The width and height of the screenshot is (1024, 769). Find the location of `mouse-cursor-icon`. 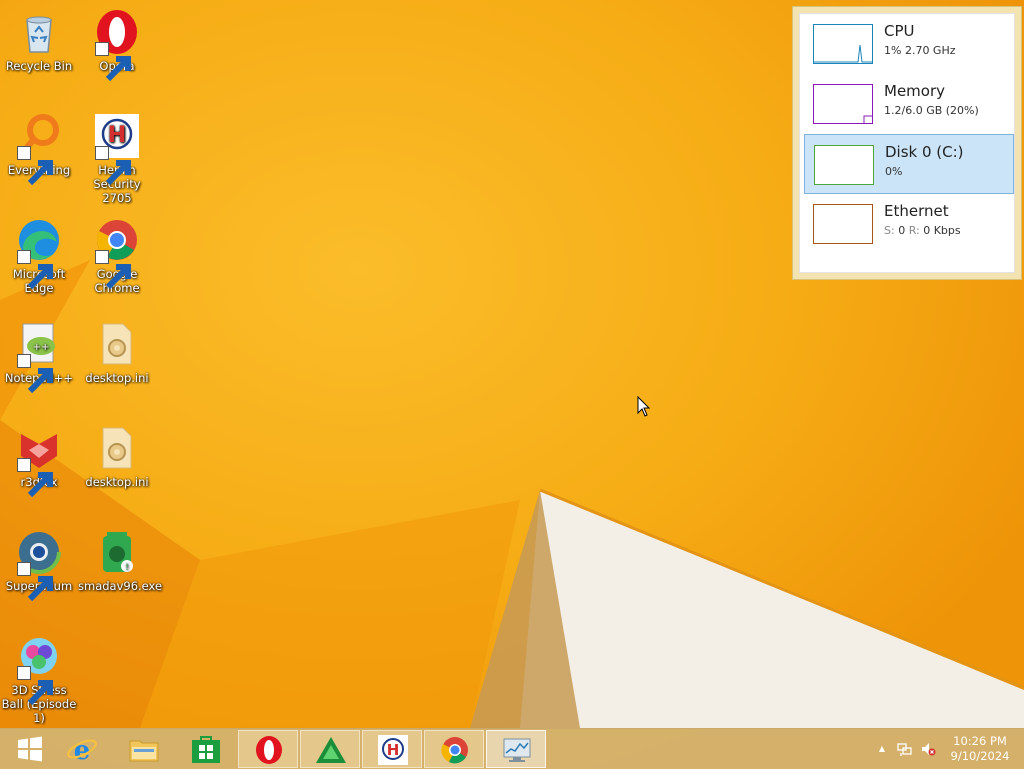

mouse-cursor-icon is located at coordinates (644, 406).